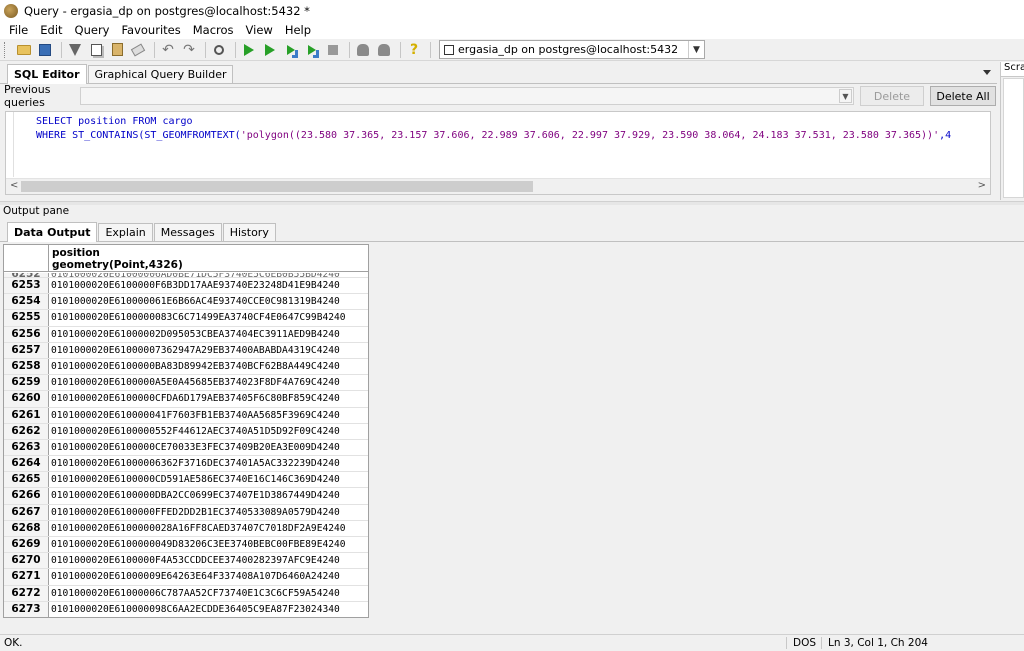 The width and height of the screenshot is (1024, 651). Describe the element at coordinates (75, 50) in the screenshot. I see `cut-button` at that location.